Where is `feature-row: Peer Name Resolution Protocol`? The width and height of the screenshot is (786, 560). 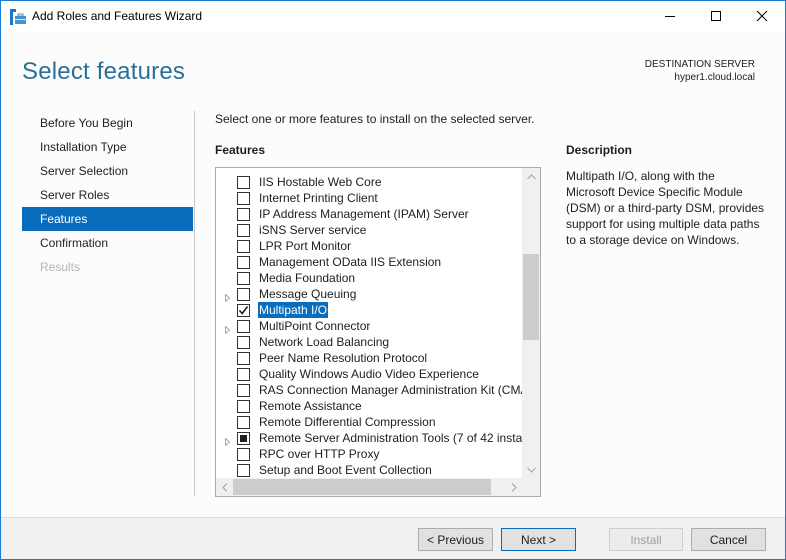 feature-row: Peer Name Resolution Protocol is located at coordinates (369, 358).